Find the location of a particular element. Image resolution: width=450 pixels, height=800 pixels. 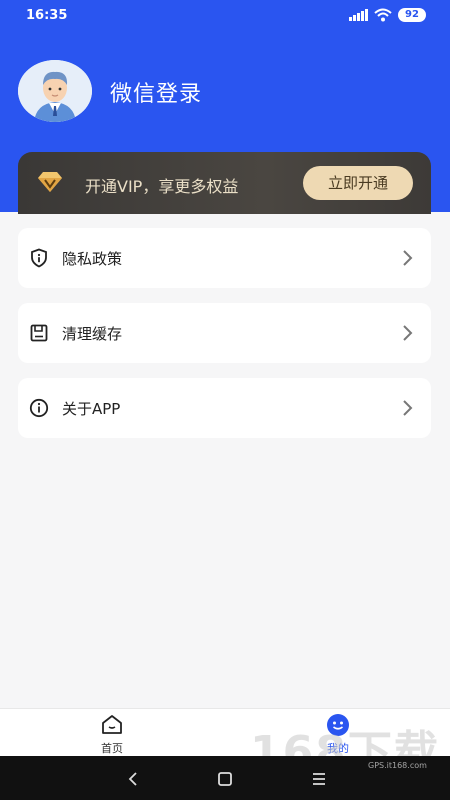

vip-banner: 开通VIP，享更多权益 立即开通 is located at coordinates (224, 183).